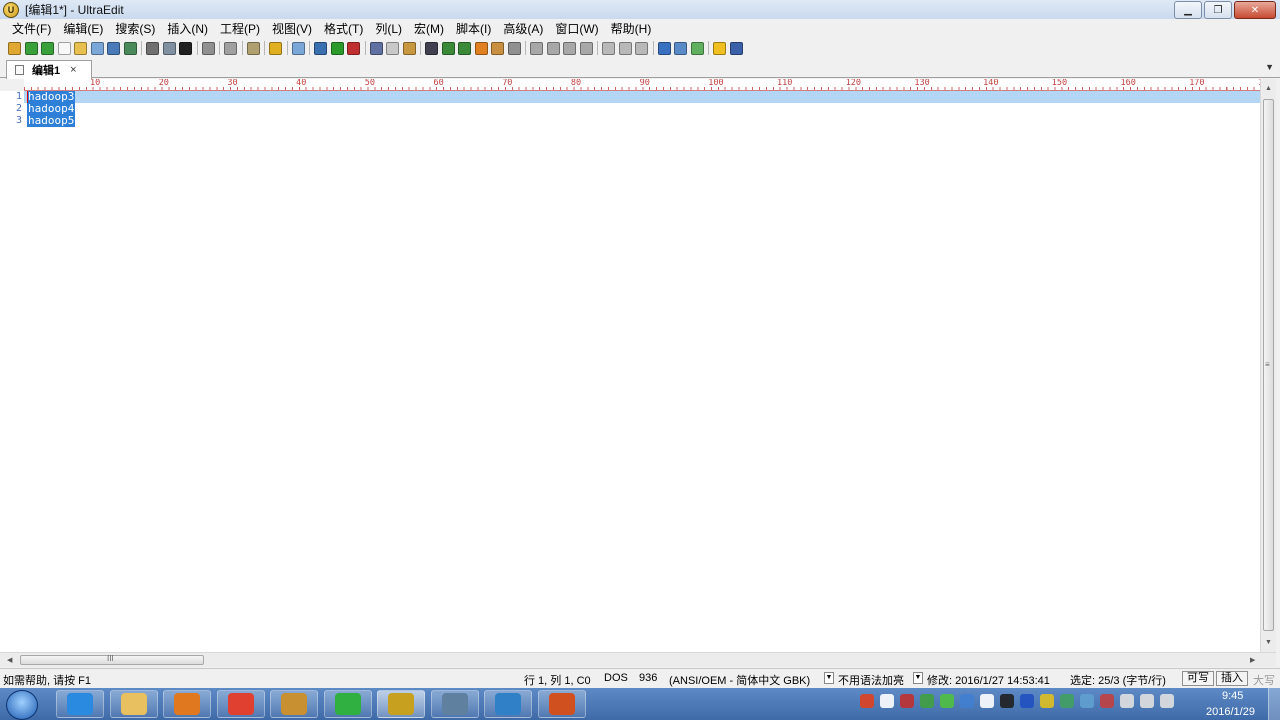 This screenshot has height=720, width=1280. What do you see at coordinates (9, 660) in the screenshot?
I see `scroll-left-icon: ◀` at bounding box center [9, 660].